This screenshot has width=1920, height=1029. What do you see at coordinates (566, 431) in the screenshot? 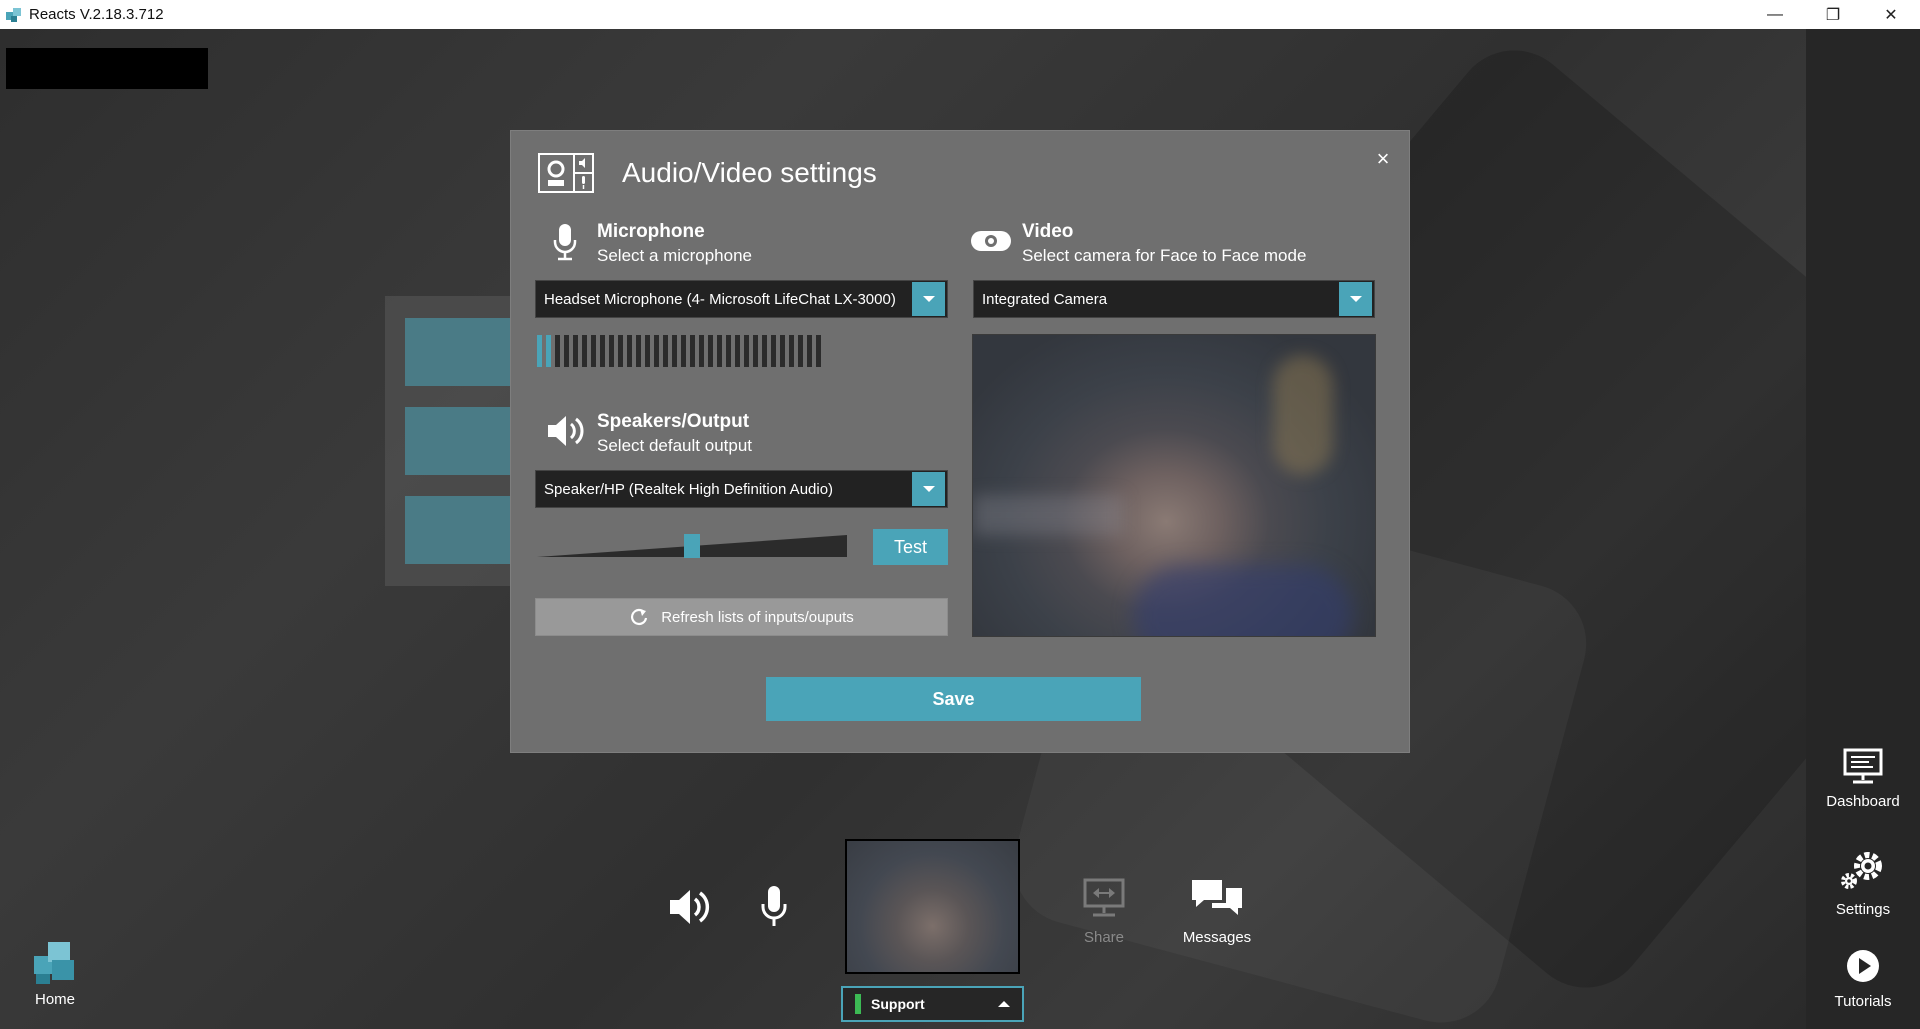
I see `speaker-icon` at bounding box center [566, 431].